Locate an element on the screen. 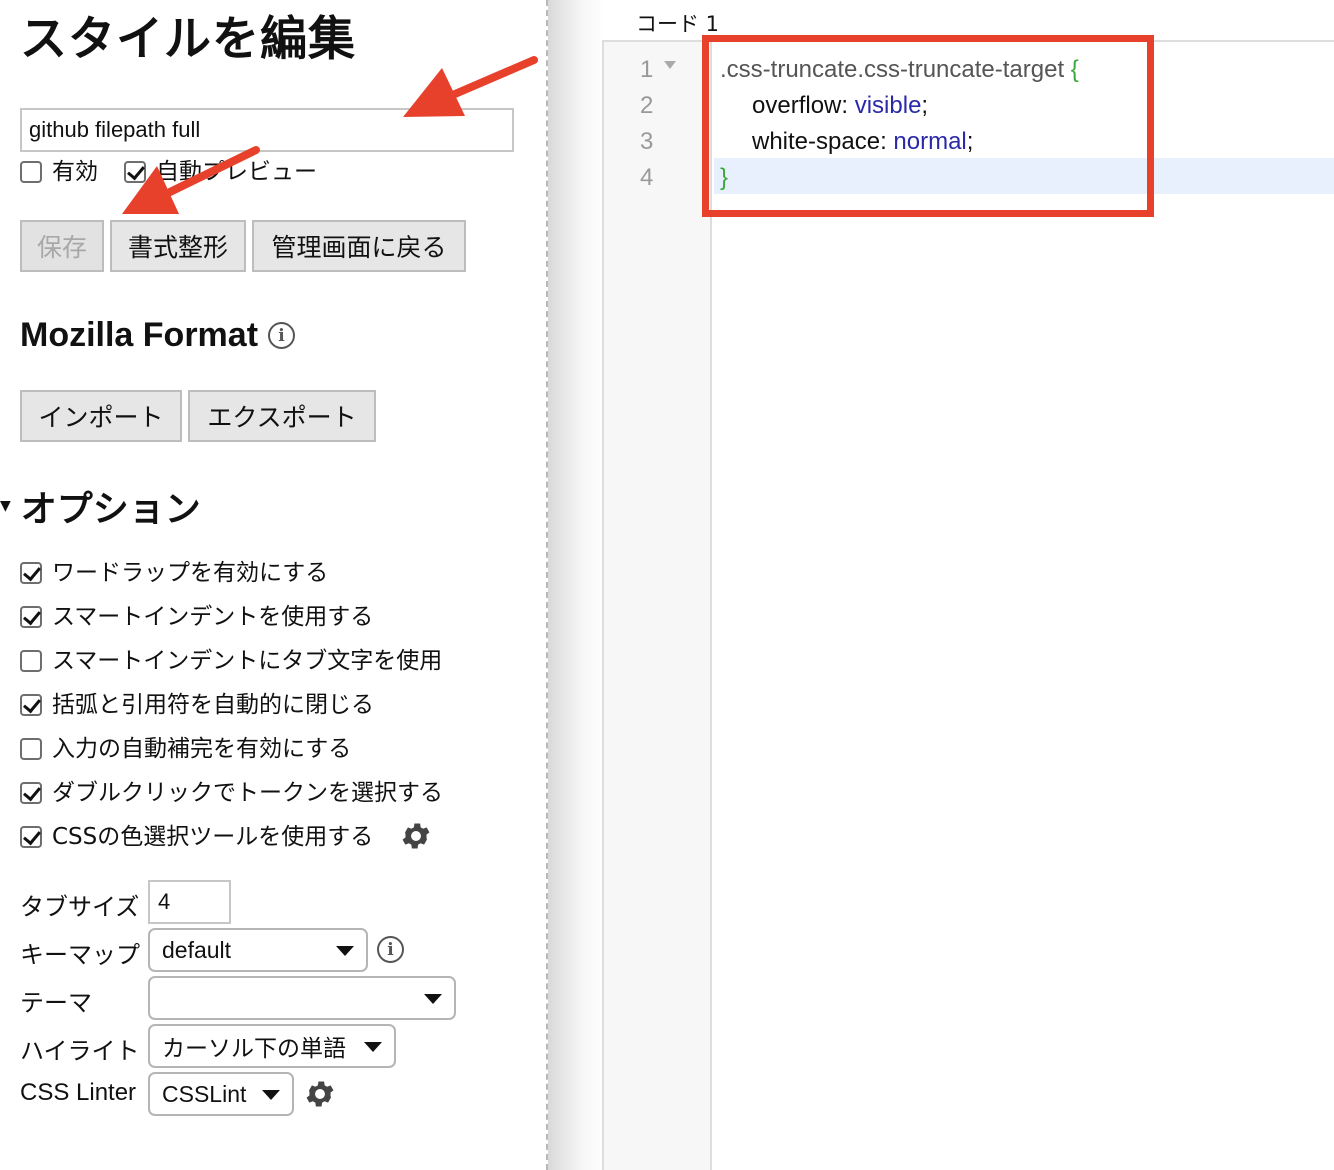  info-icon: i is located at coordinates (282, 335).